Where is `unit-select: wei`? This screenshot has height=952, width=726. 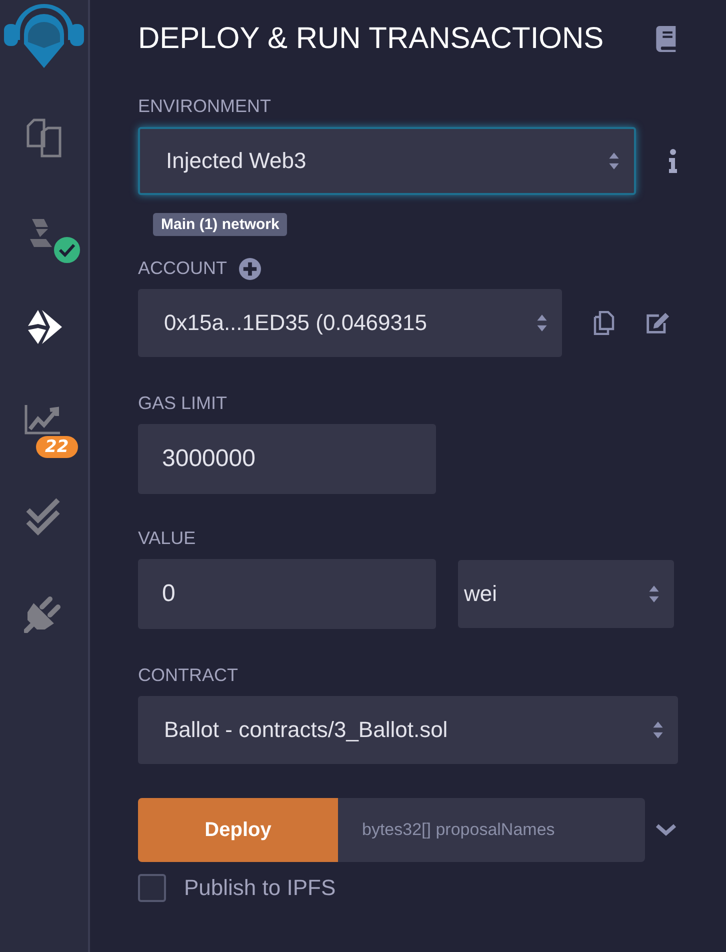
unit-select: wei is located at coordinates (566, 594).